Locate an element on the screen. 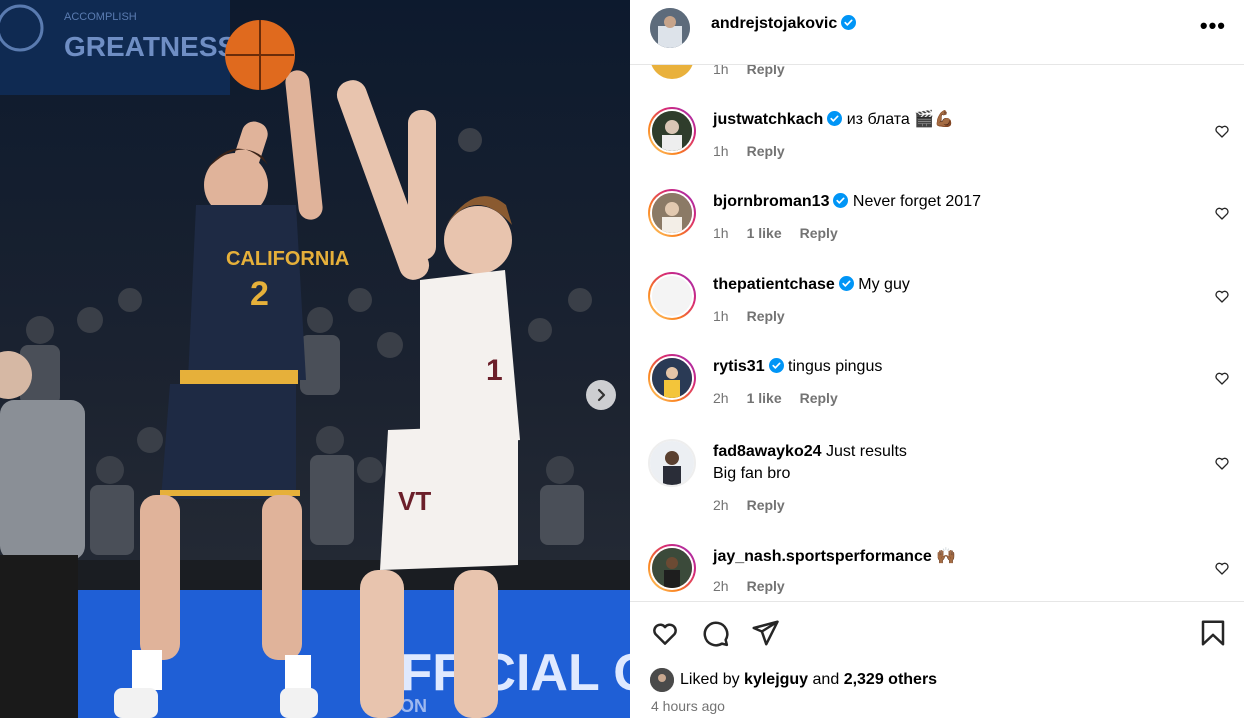  comment-body: из блата 🎬💪🏾 is located at coordinates (900, 119).